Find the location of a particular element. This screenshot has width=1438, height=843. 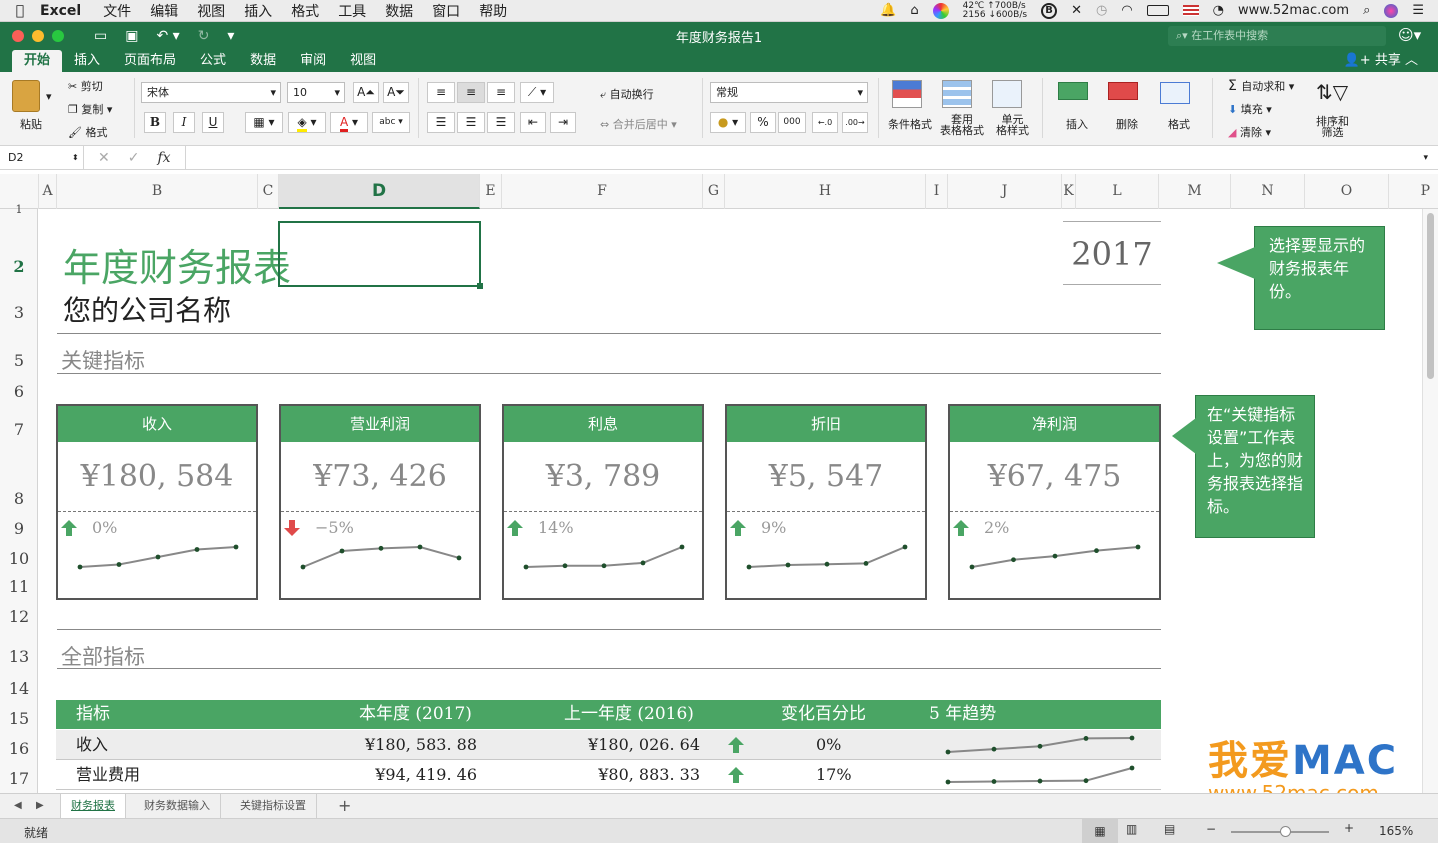

font-size-select: 10 ▾ is located at coordinates (316, 92).